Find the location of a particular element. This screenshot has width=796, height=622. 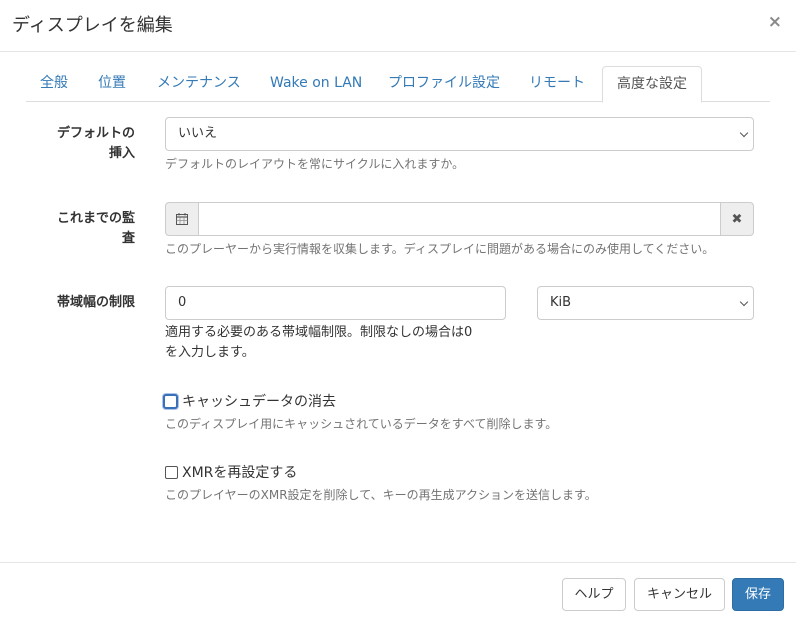

save-button: 保存 is located at coordinates (758, 594).